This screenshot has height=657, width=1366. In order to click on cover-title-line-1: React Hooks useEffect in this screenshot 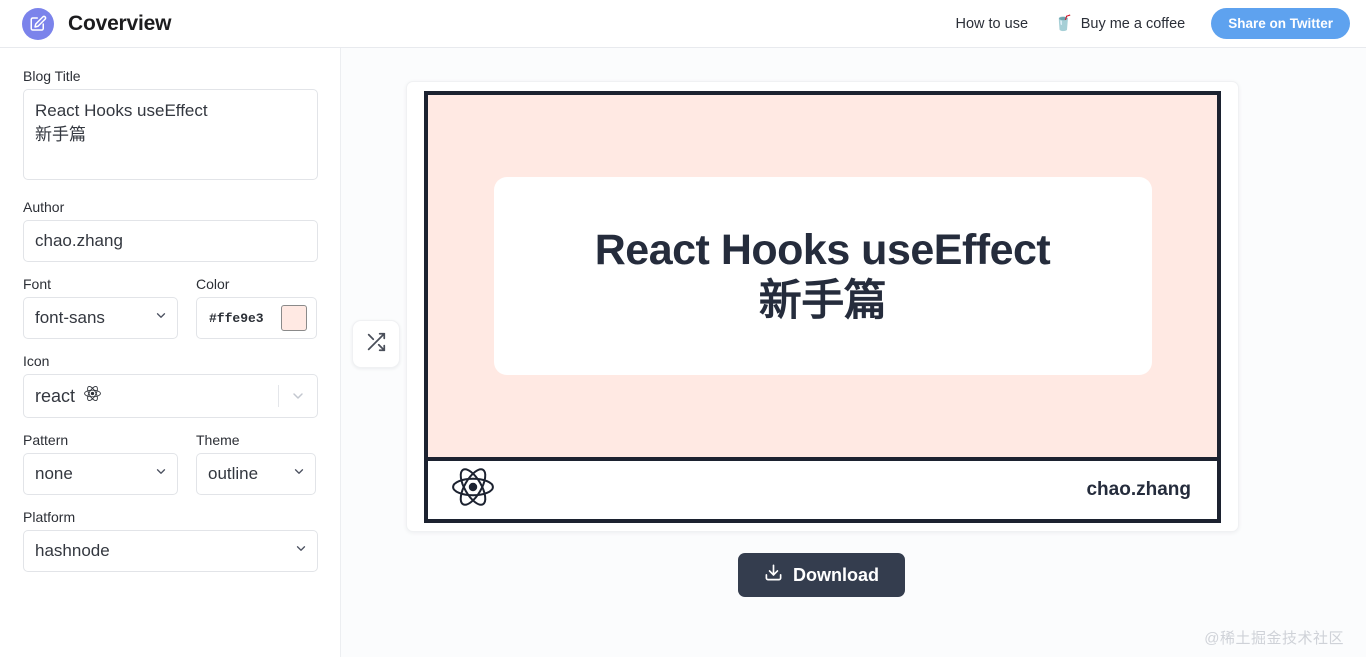, I will do `click(822, 249)`.